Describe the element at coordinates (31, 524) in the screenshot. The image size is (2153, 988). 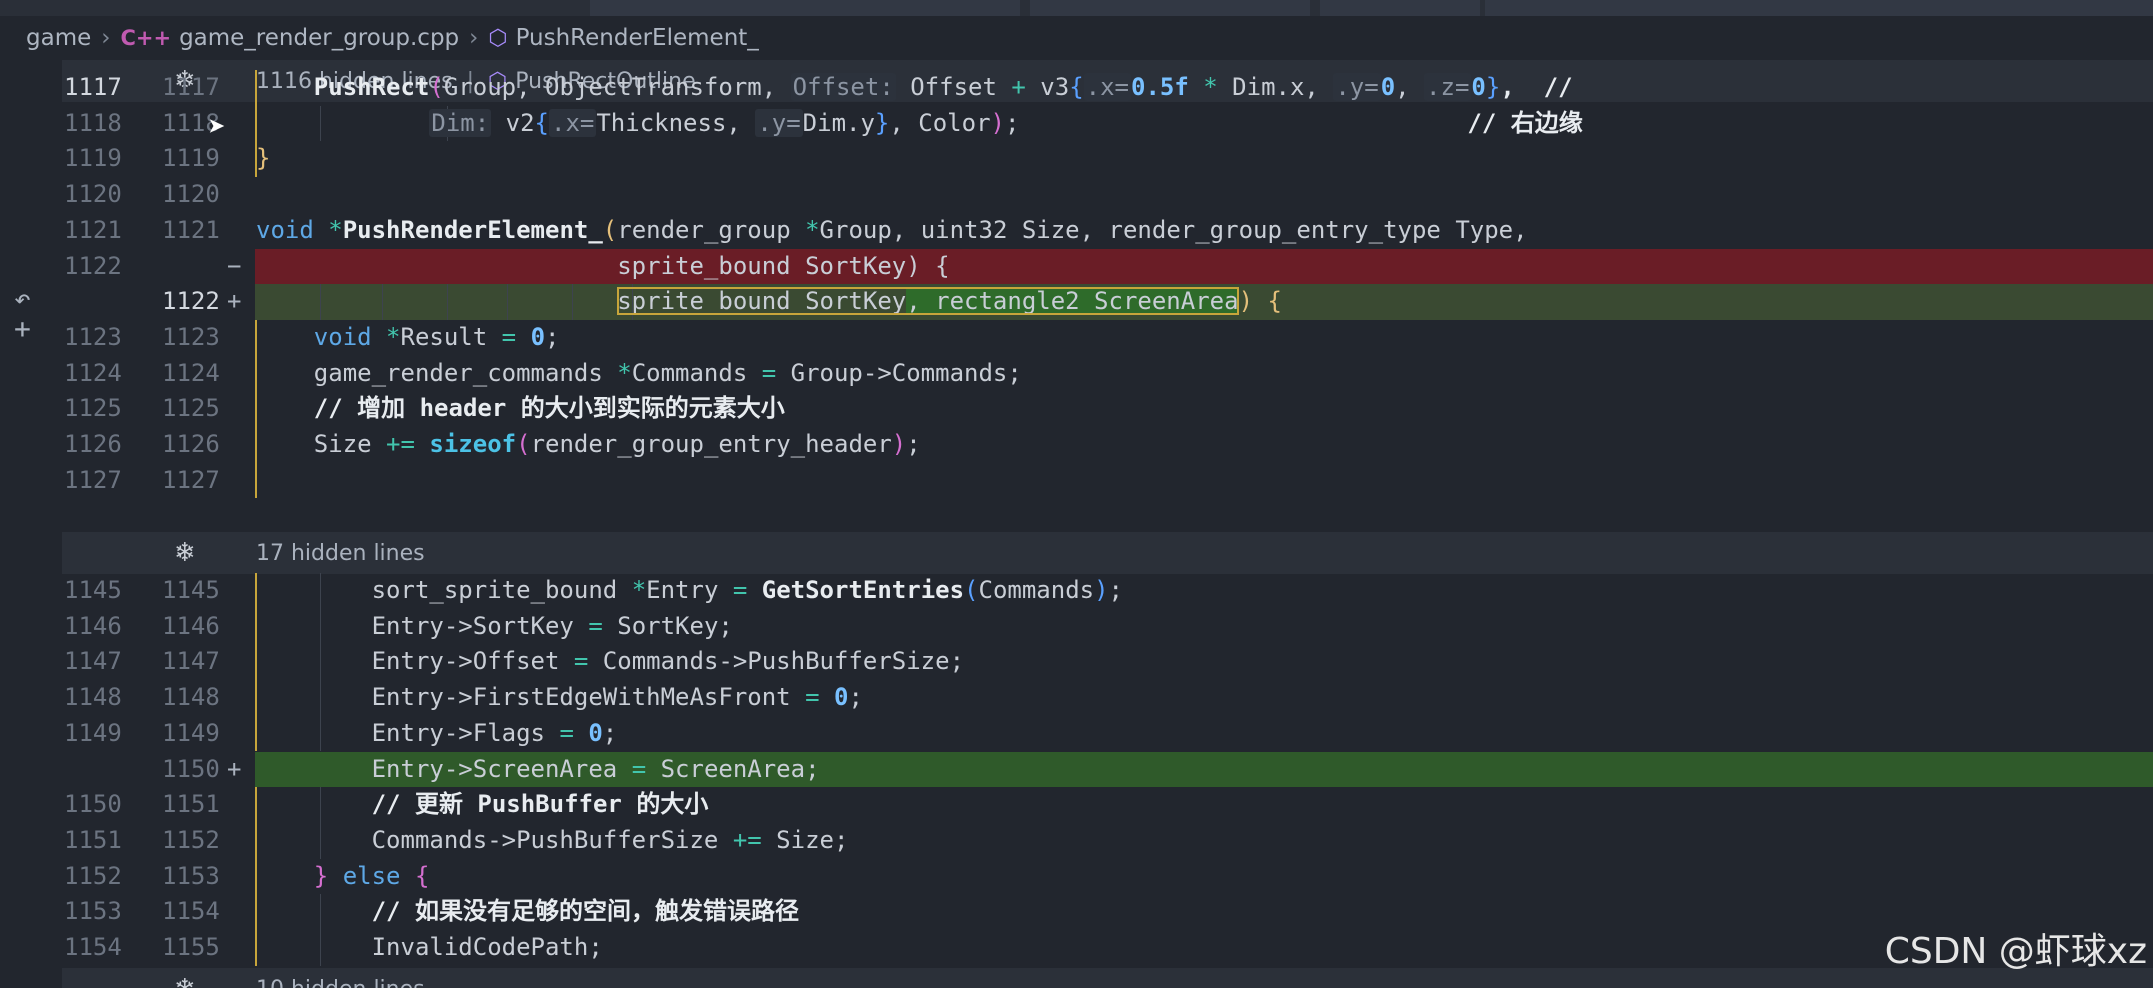
I see `editor-gutter: ↶ +` at that location.